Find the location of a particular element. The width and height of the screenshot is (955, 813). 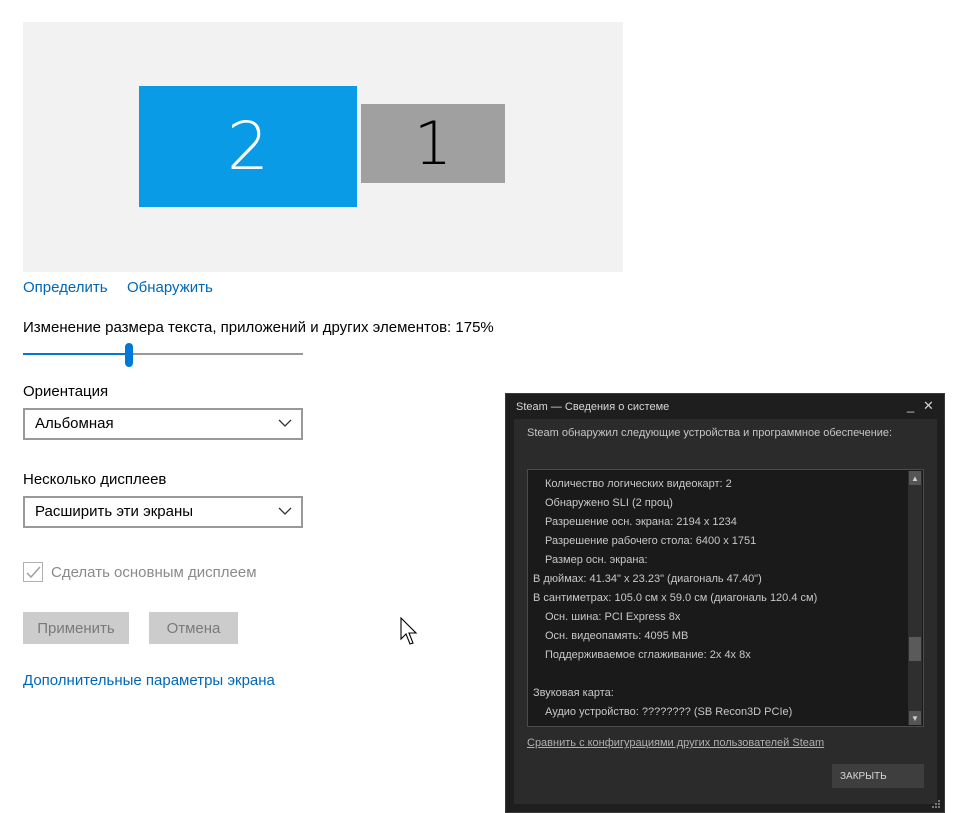

checkmark-icon is located at coordinates (33, 572).